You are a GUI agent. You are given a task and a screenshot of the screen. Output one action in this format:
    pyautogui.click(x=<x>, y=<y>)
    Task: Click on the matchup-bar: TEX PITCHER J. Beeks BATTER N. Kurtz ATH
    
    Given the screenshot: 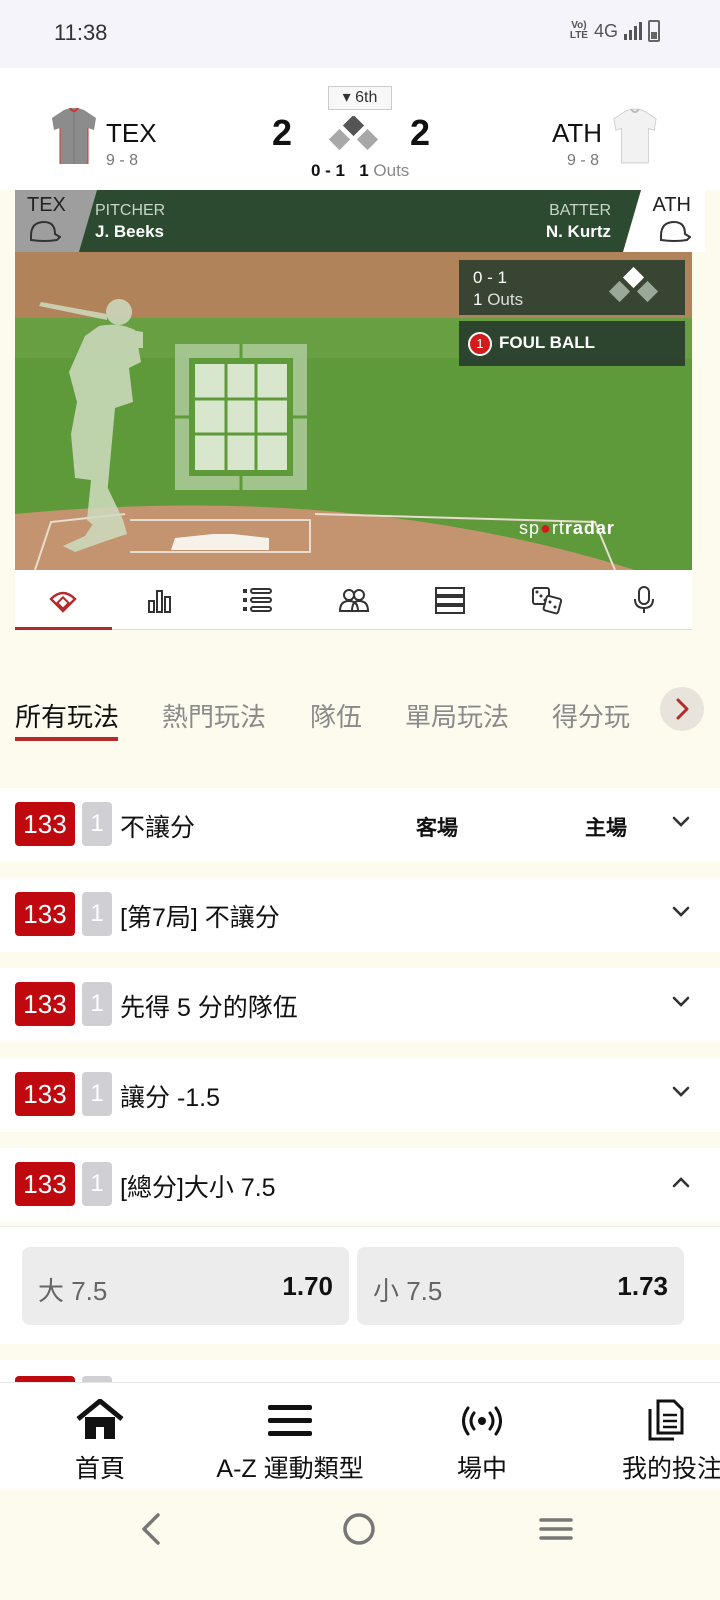 What is the action you would take?
    pyautogui.click(x=360, y=221)
    